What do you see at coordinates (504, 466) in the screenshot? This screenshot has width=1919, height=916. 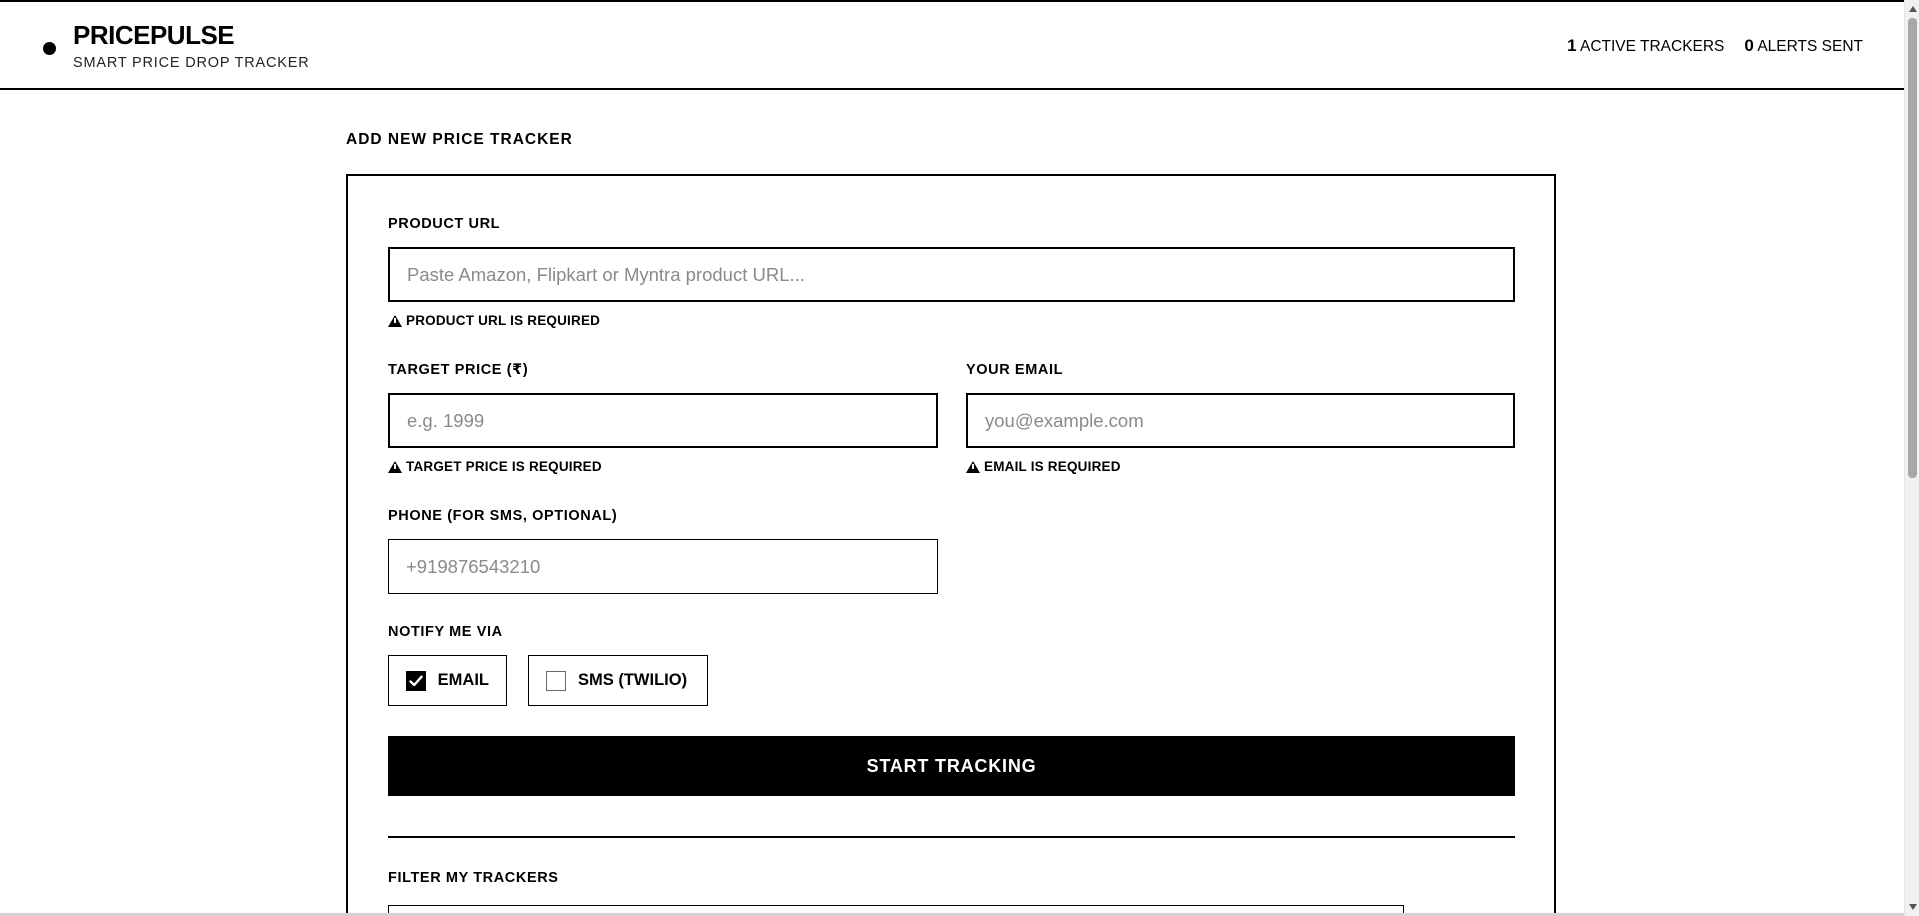 I see `target-price-error-text: TARGET PRICE IS REQUIRED` at bounding box center [504, 466].